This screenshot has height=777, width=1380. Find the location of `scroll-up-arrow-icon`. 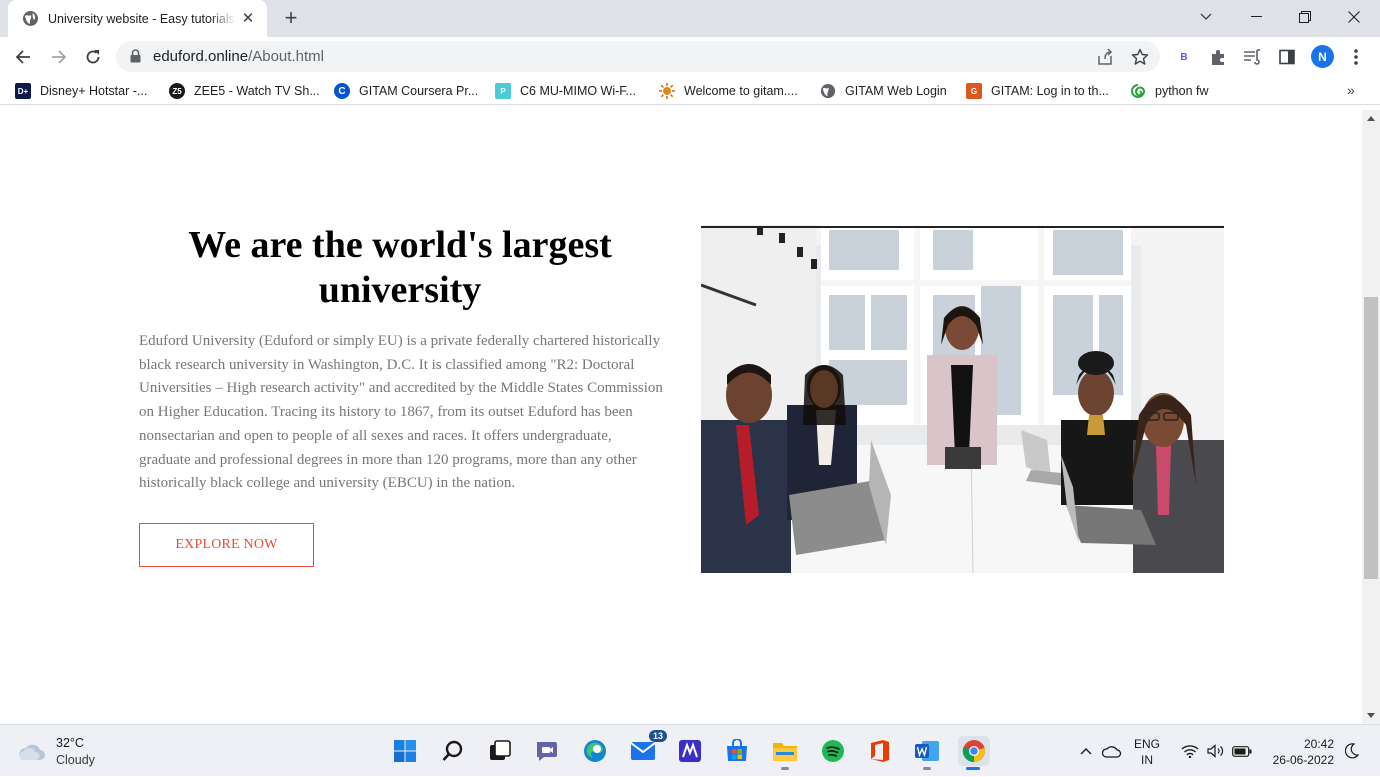

scroll-up-arrow-icon is located at coordinates (1371, 118).